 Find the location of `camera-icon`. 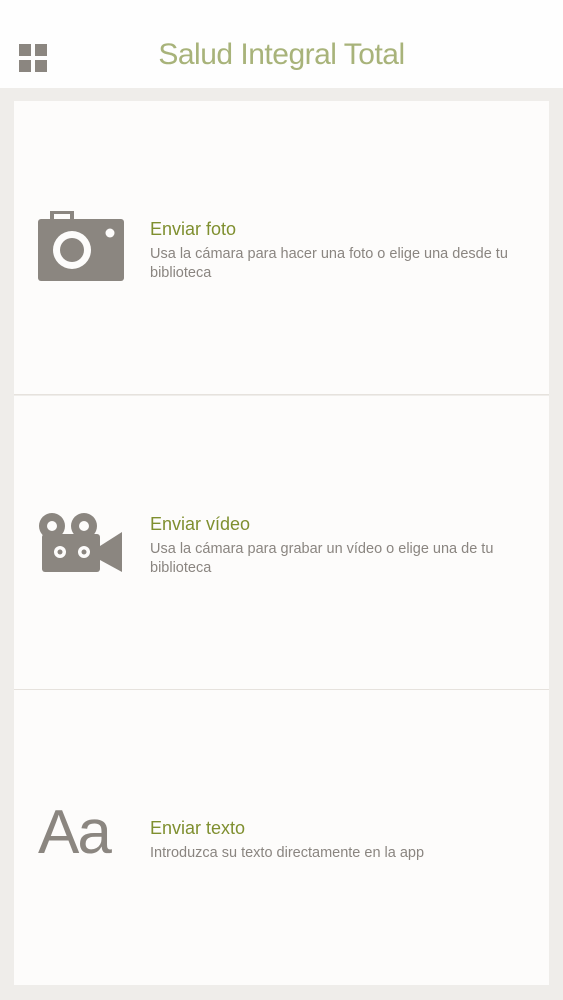

camera-icon is located at coordinates (81, 246).